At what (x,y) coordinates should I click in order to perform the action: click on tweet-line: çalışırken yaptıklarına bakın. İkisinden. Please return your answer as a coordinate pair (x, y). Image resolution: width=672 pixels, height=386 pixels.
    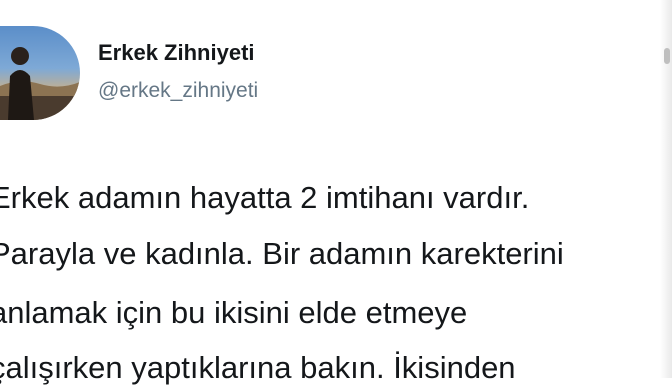
    Looking at the image, I should click on (258, 367).